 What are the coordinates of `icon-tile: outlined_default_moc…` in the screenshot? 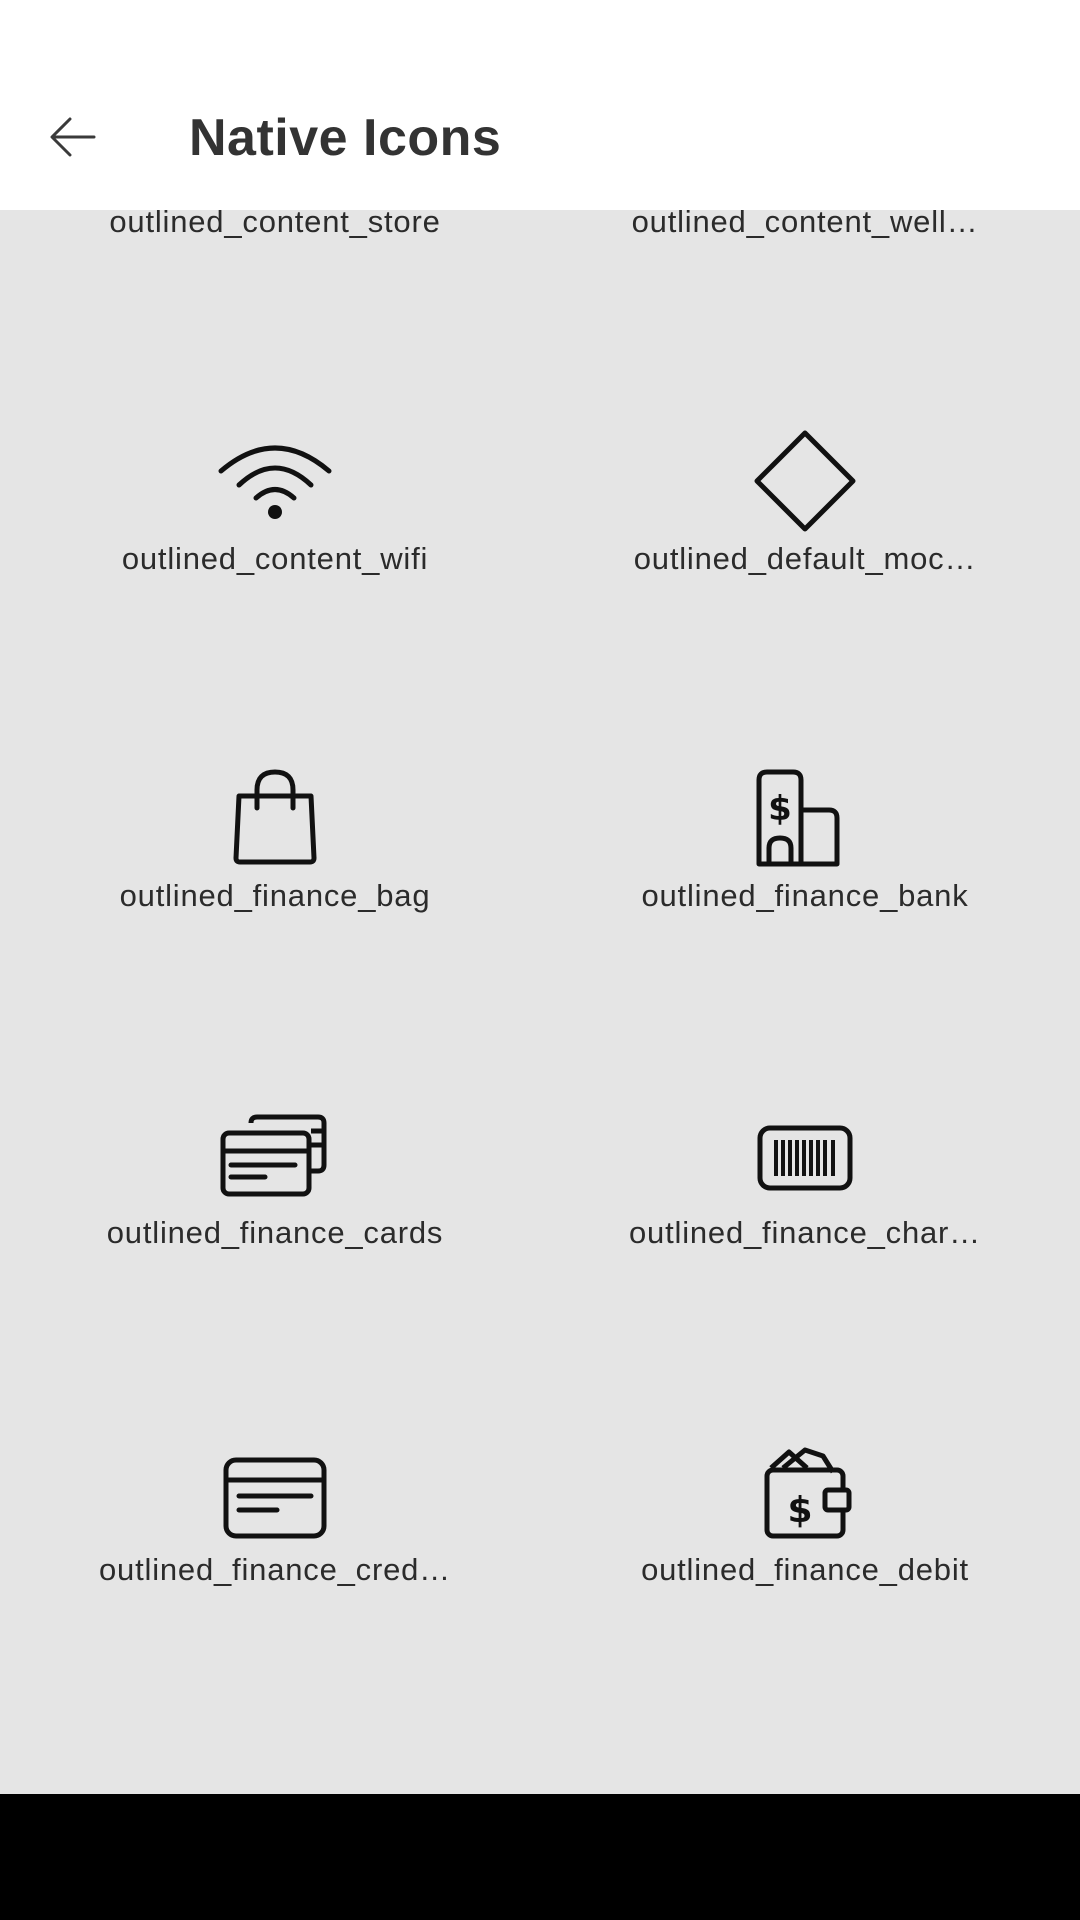 It's located at (805, 497).